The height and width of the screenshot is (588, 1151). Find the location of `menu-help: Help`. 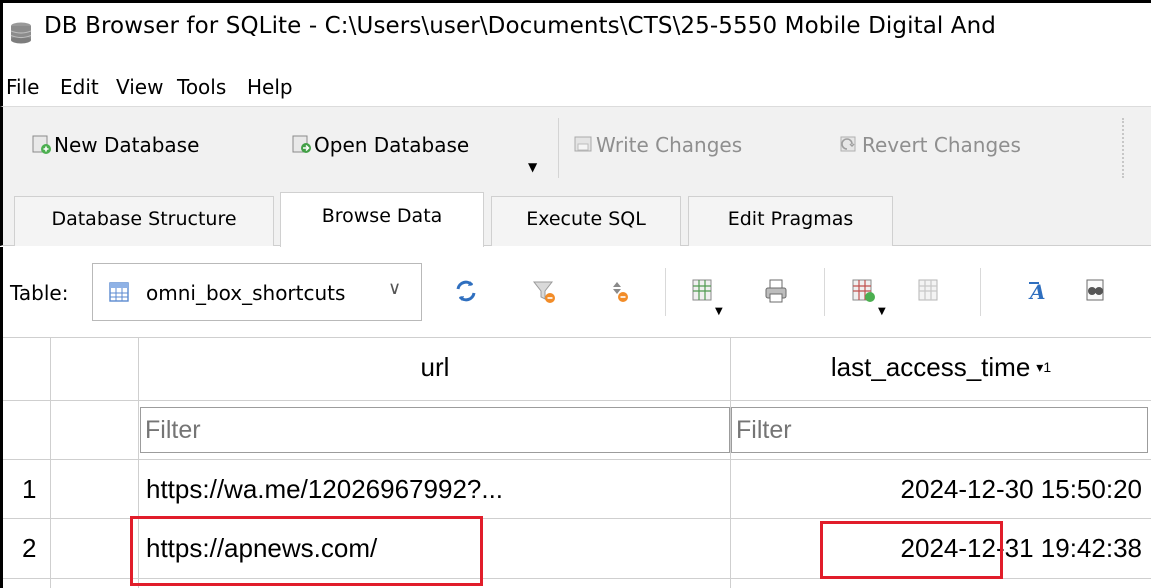

menu-help: Help is located at coordinates (270, 87).